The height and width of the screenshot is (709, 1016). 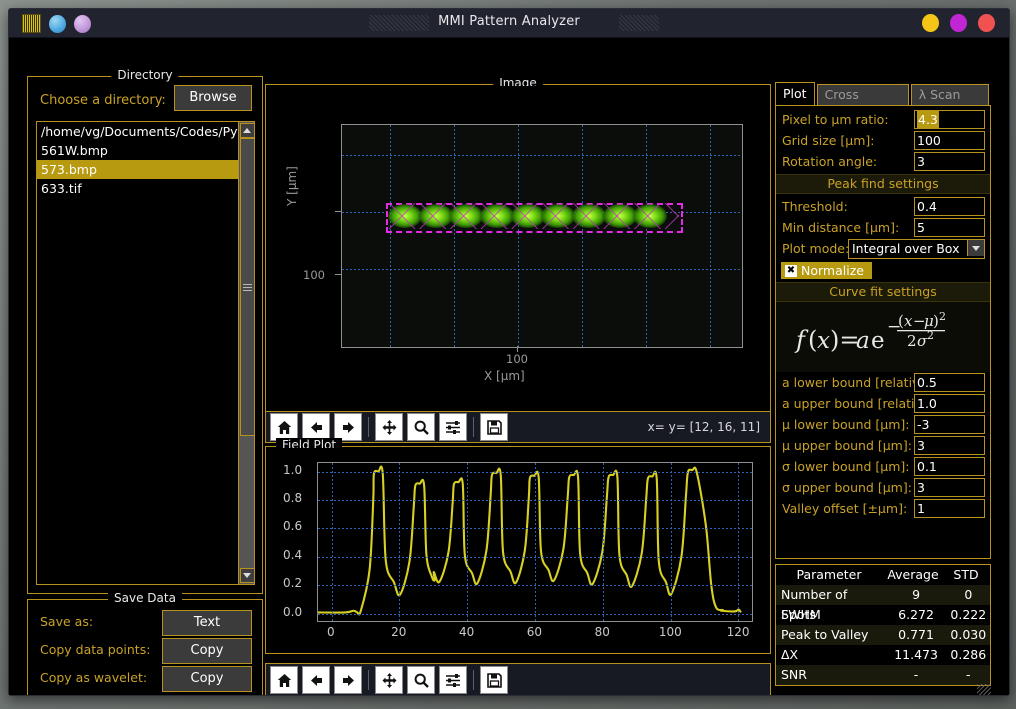 What do you see at coordinates (949, 508) in the screenshot?
I see `curve-fit-input: 1` at bounding box center [949, 508].